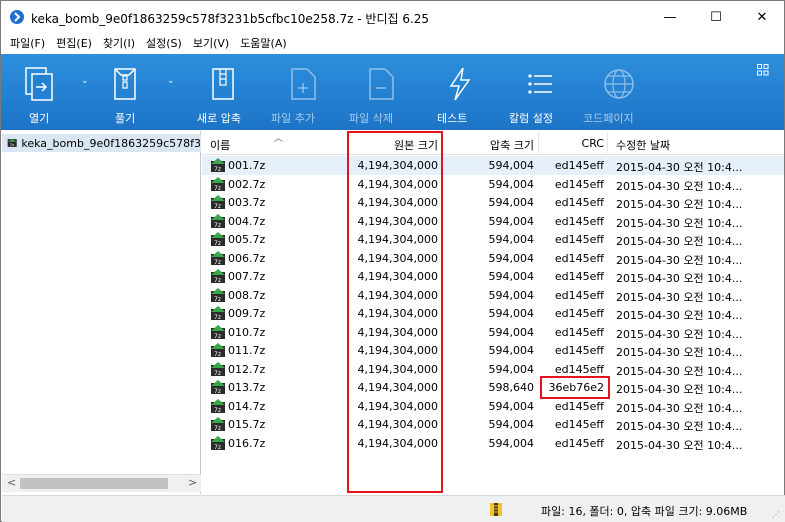 The height and width of the screenshot is (522, 785). I want to click on new-archive-button: 새로 압축, so click(222, 92).